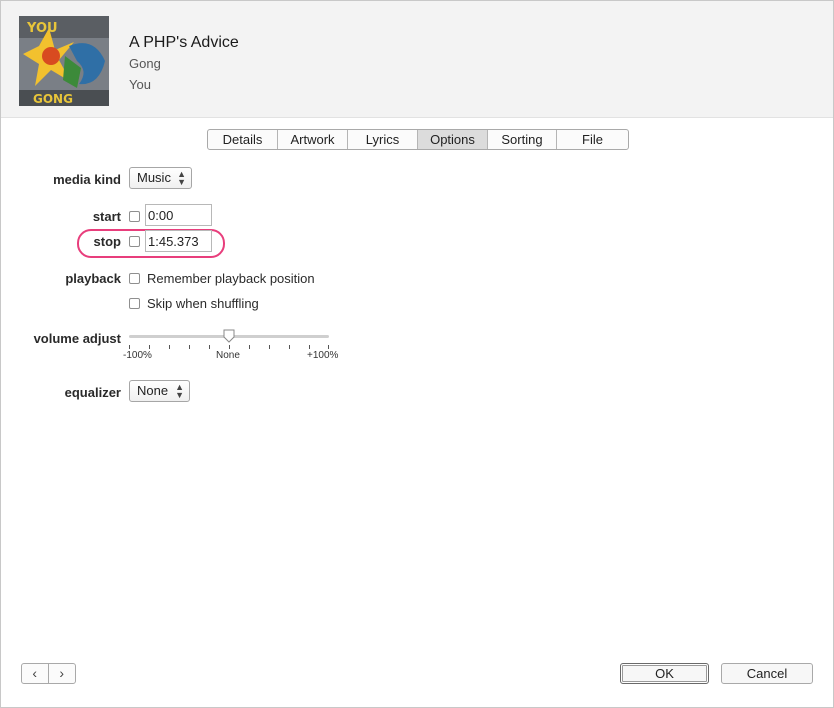 The height and width of the screenshot is (708, 834). I want to click on media-kind-select: Music ▲ ▼, so click(160, 178).